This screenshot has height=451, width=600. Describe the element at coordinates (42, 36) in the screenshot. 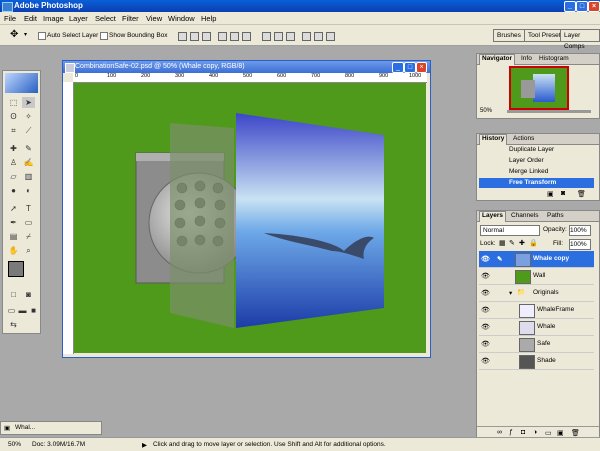

I see `auto-select-checkbox` at that location.